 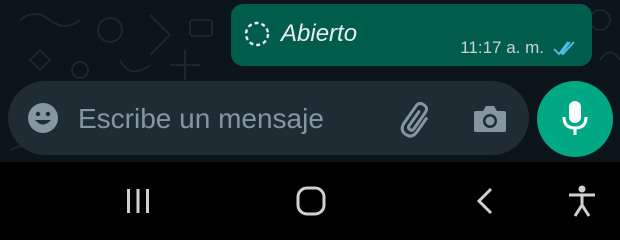 What do you see at coordinates (201, 119) in the screenshot?
I see `message-input: Escribe un mensaje` at bounding box center [201, 119].